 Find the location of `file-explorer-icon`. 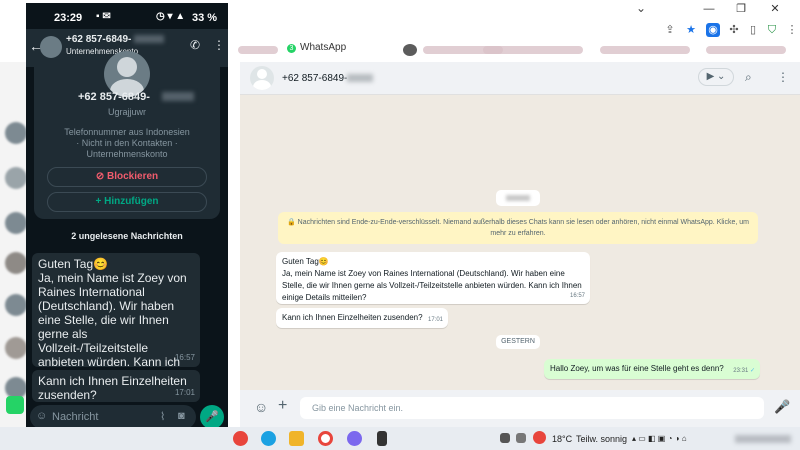

file-explorer-icon is located at coordinates (296, 438).